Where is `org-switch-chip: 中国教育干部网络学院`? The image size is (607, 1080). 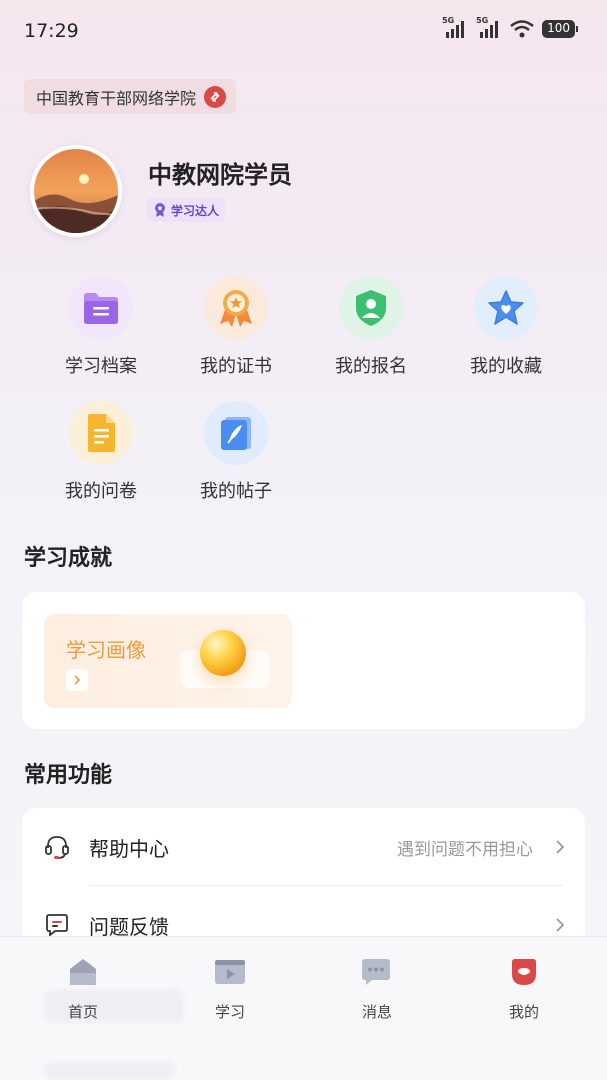
org-switch-chip: 中国教育干部网络学院 is located at coordinates (130, 96).